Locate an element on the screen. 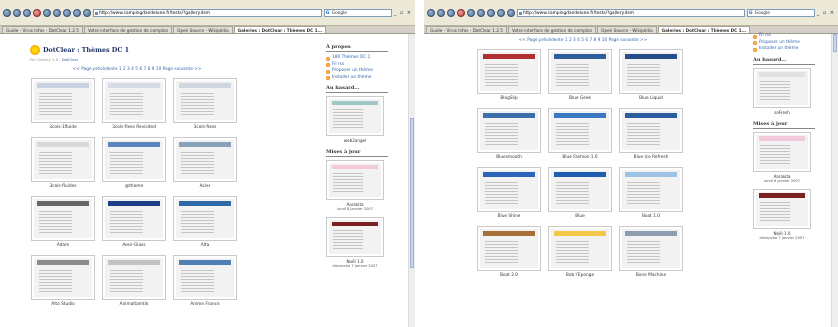  theme-caption: Adam is located at coordinates (63, 245).